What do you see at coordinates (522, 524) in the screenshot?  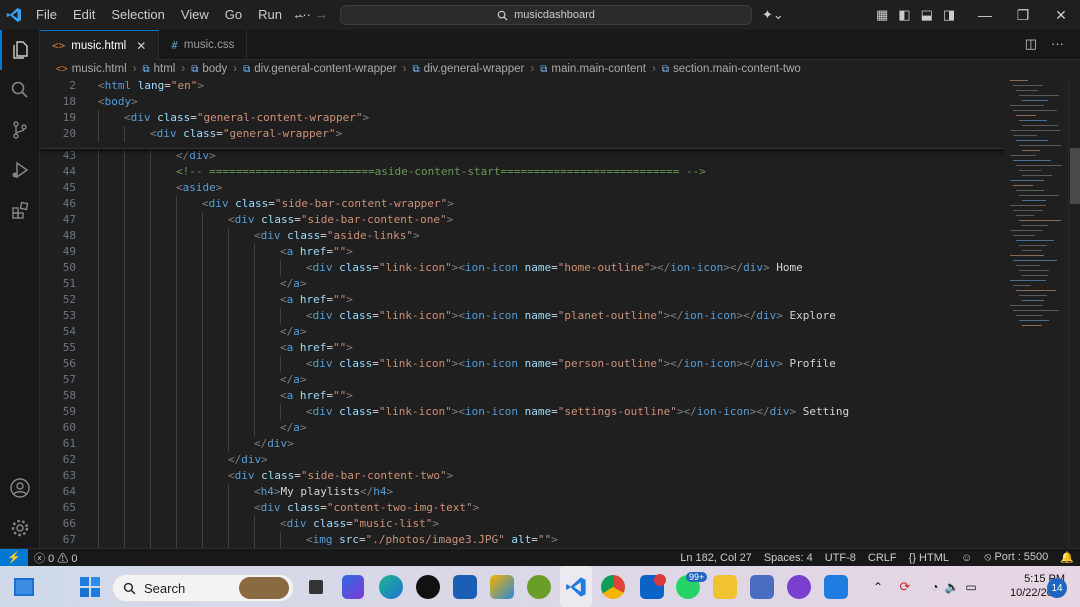 I see `code-line: 66 <div class="music-list">` at bounding box center [522, 524].